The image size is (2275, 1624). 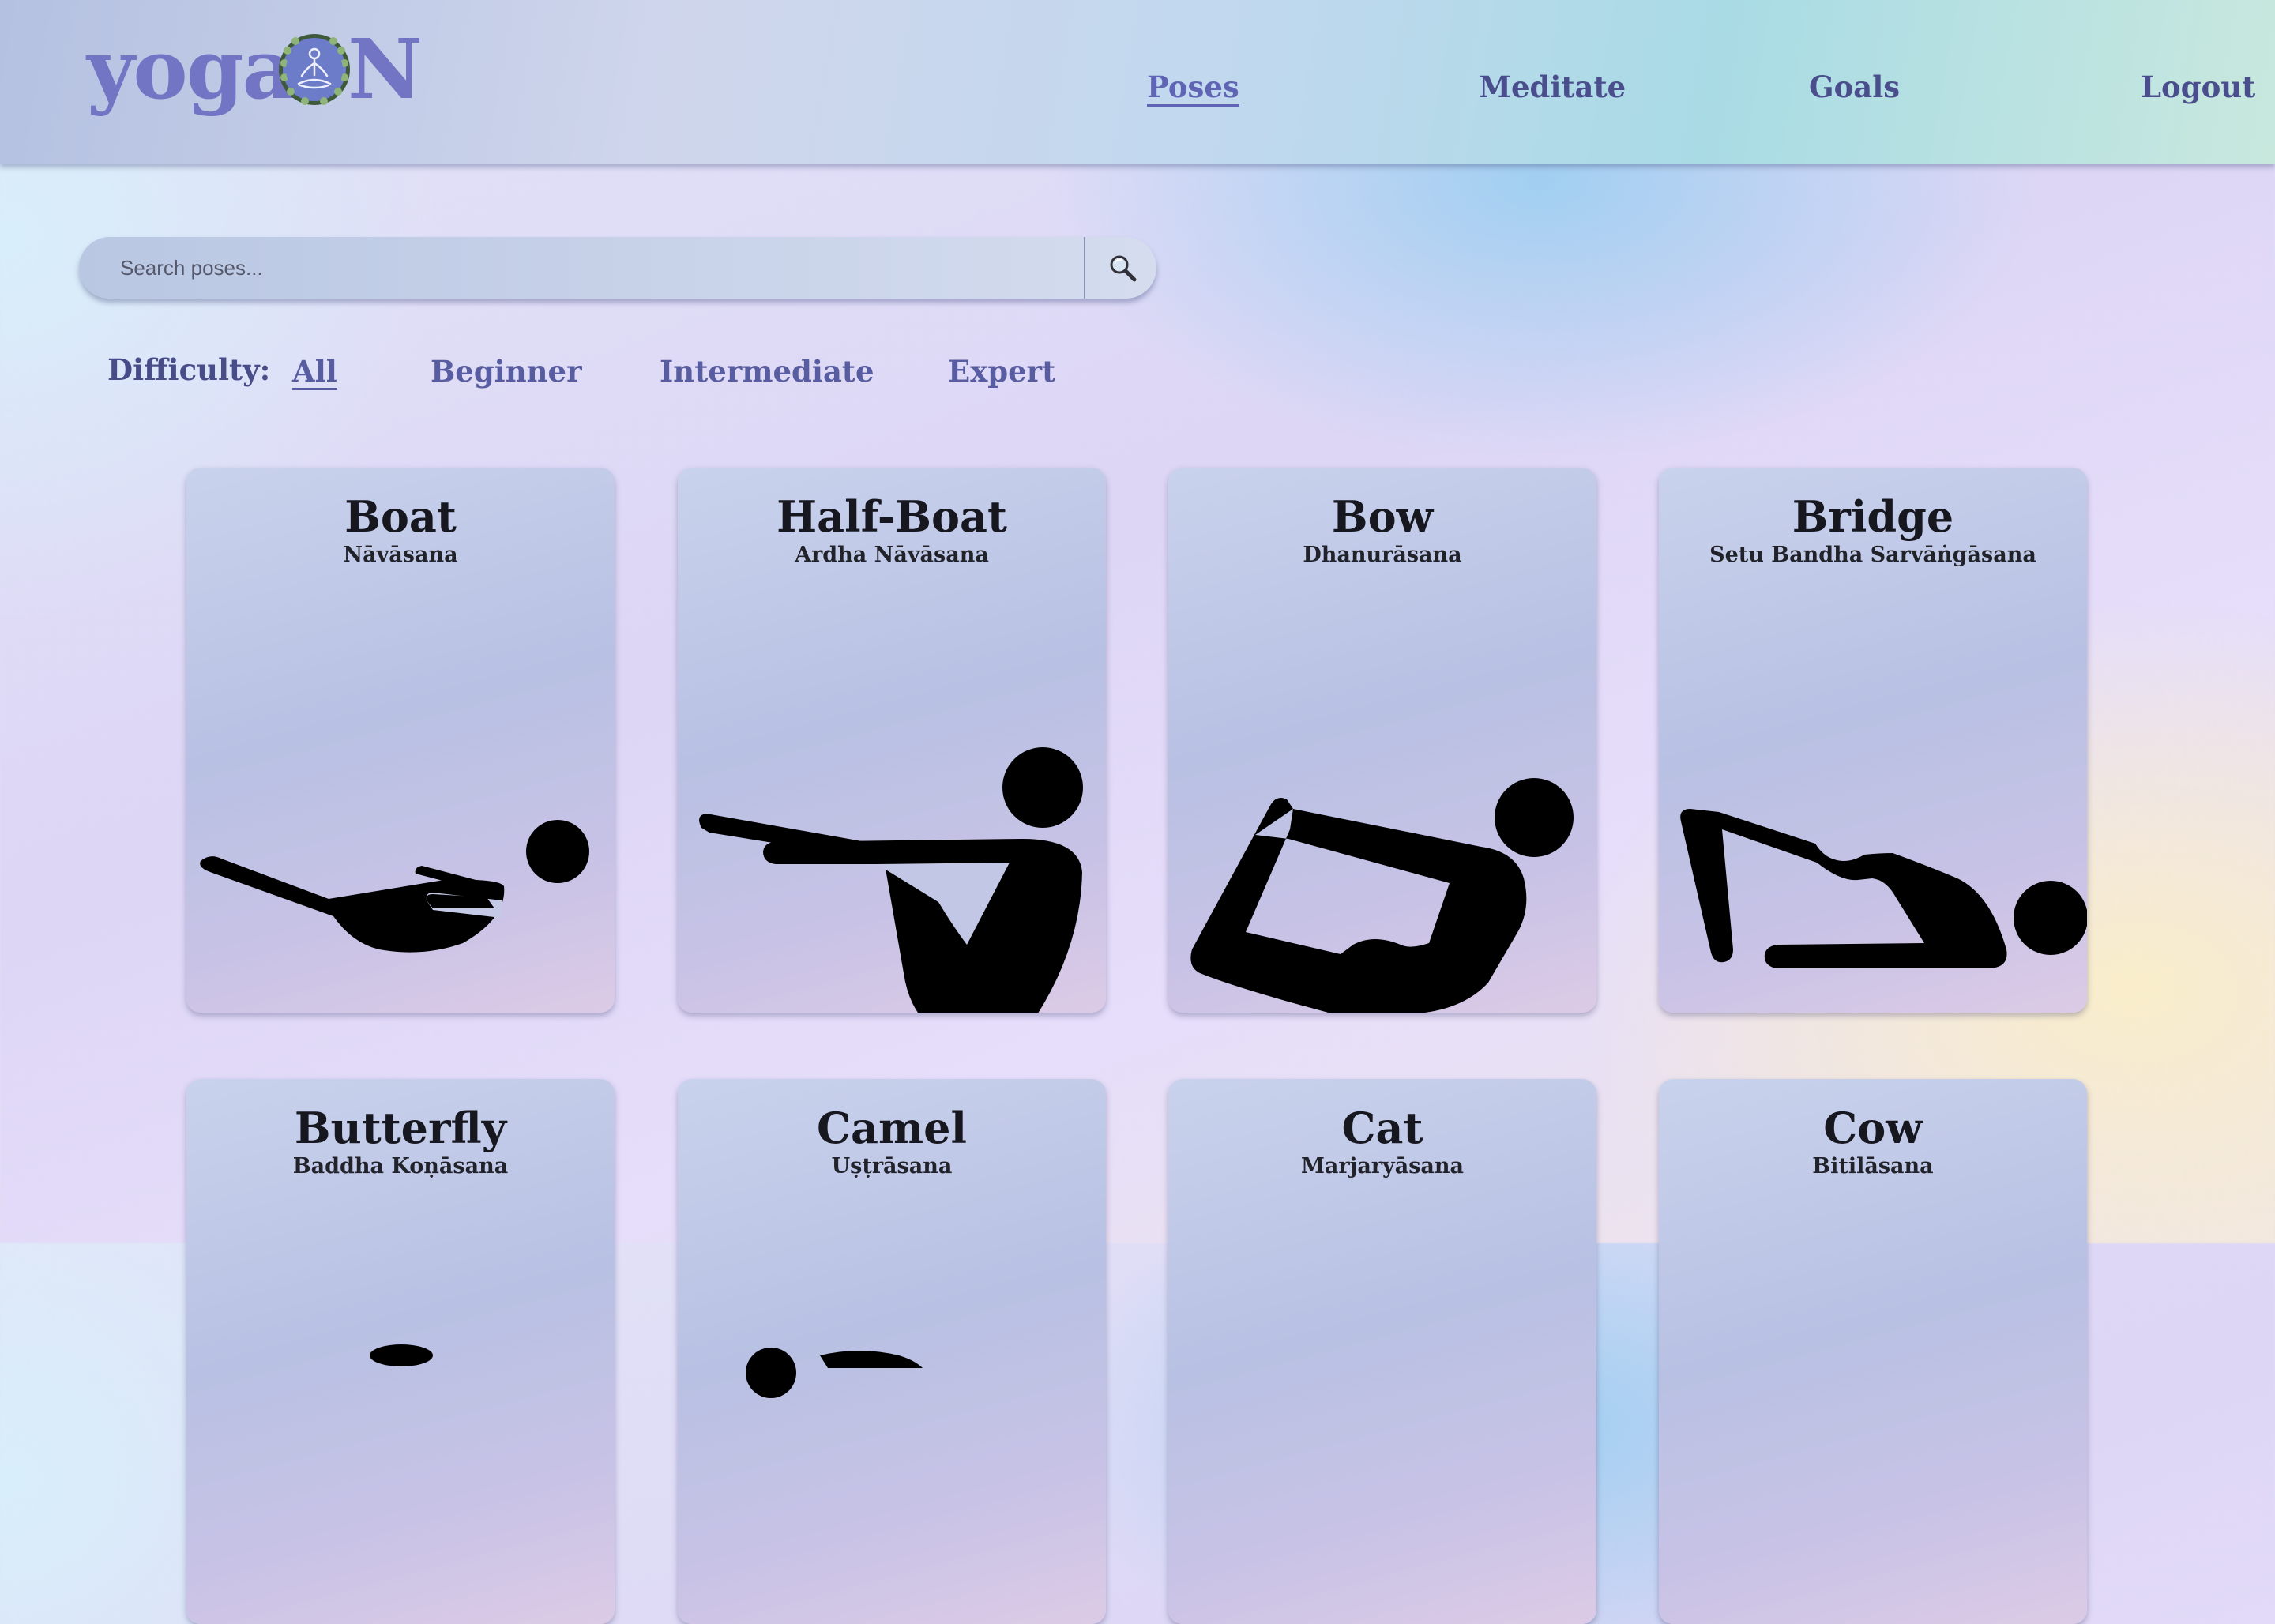 I want to click on top-navbar: yoga N Poses Meditate Goals Logout, so click(x=1137, y=82).